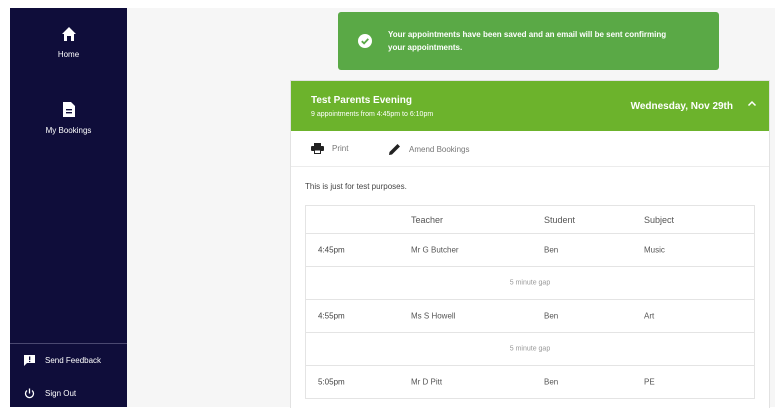 This screenshot has width=775, height=408. I want to click on nav-my-bookings-label: My Bookings, so click(68, 130).